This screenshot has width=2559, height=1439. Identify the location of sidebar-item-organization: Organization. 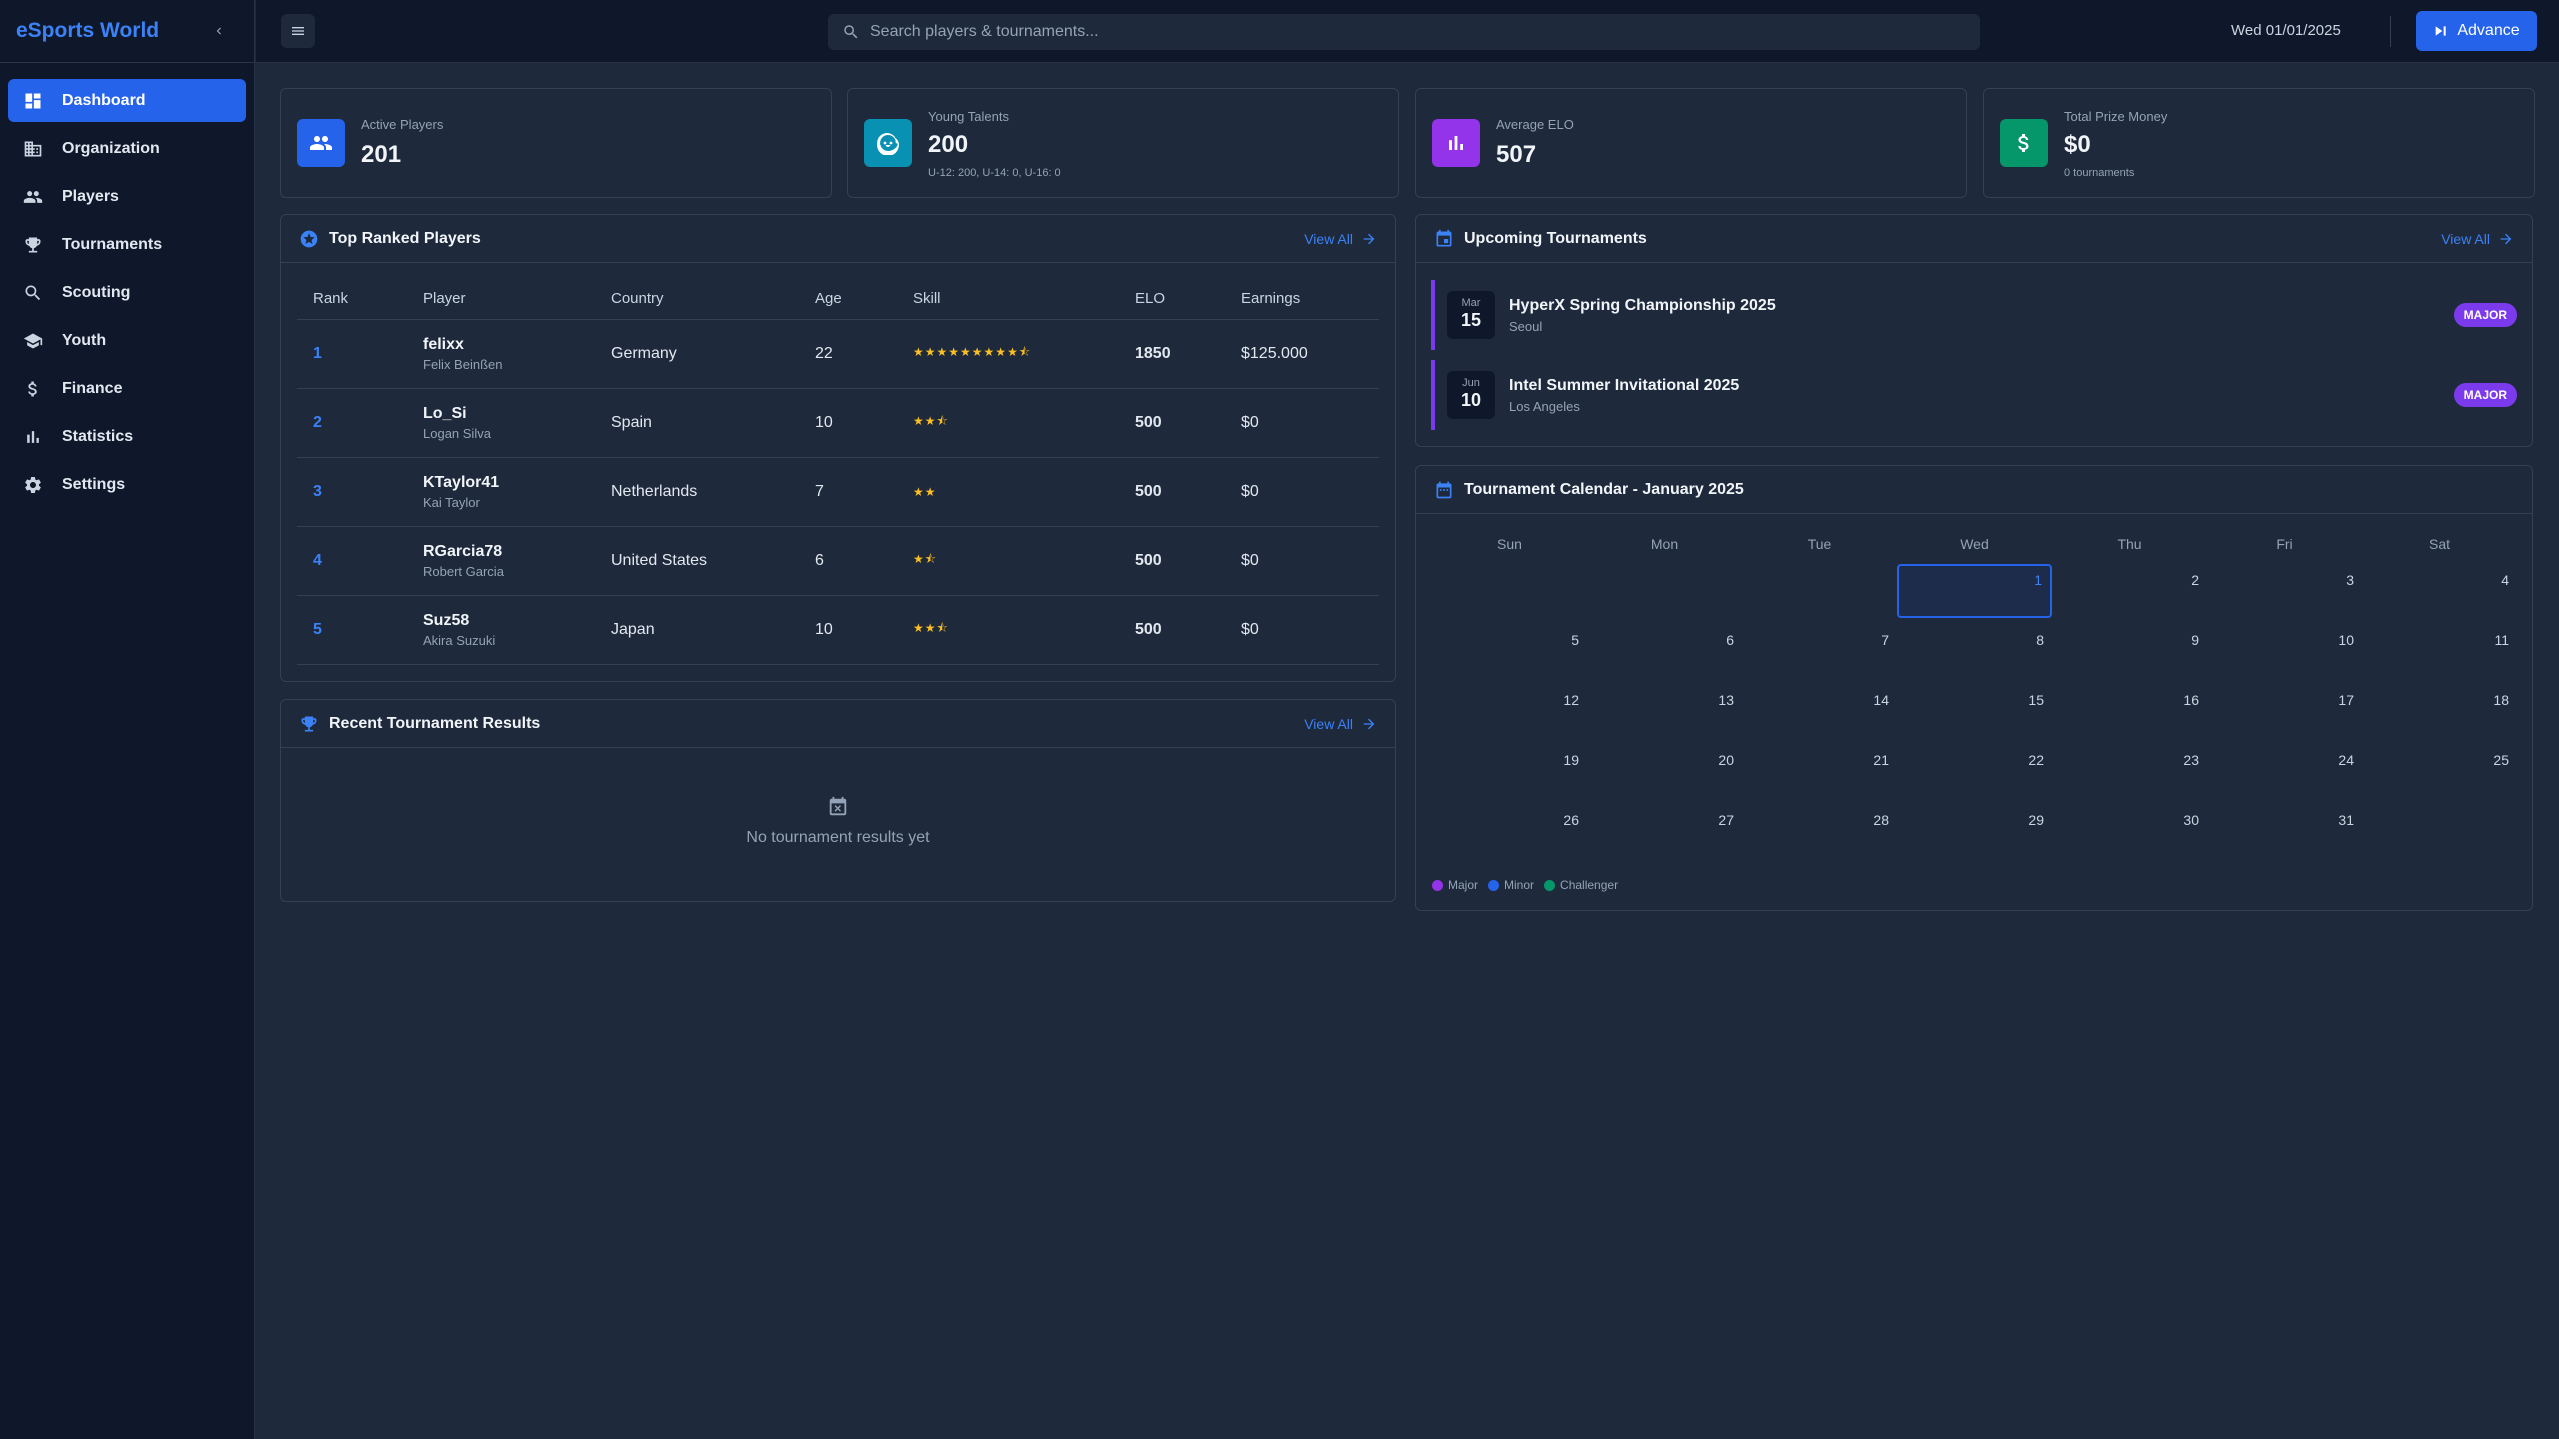
(127, 148).